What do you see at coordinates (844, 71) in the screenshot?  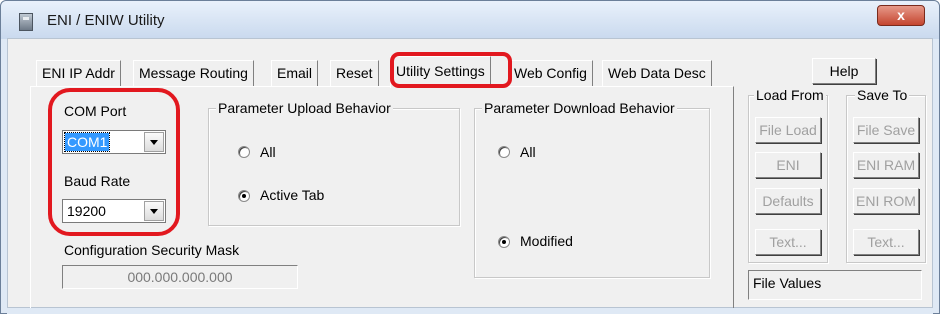 I see `help-button: Help` at bounding box center [844, 71].